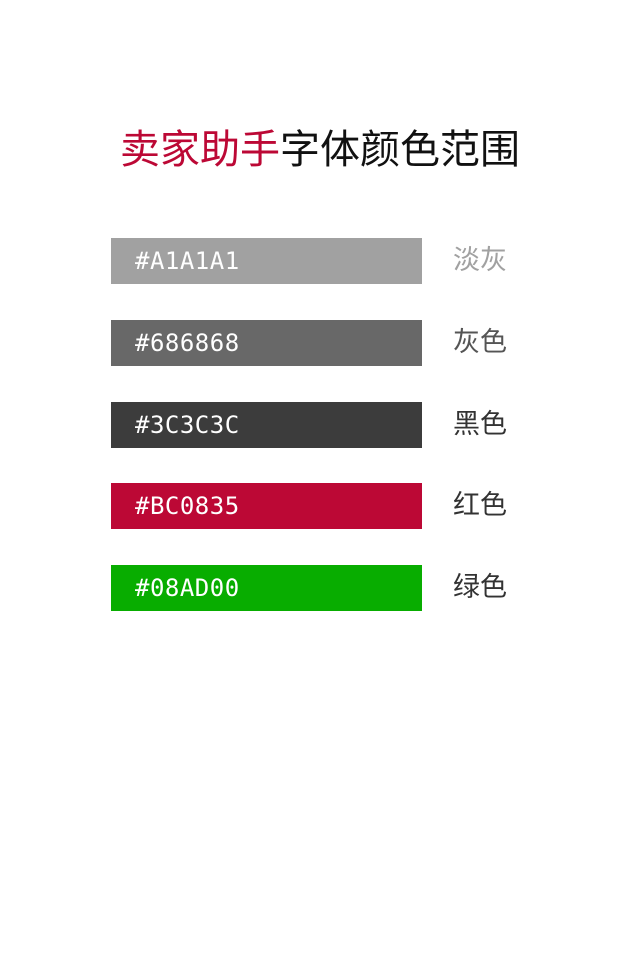 The image size is (640, 960). I want to click on color-swatch: #BC0835, so click(266, 506).